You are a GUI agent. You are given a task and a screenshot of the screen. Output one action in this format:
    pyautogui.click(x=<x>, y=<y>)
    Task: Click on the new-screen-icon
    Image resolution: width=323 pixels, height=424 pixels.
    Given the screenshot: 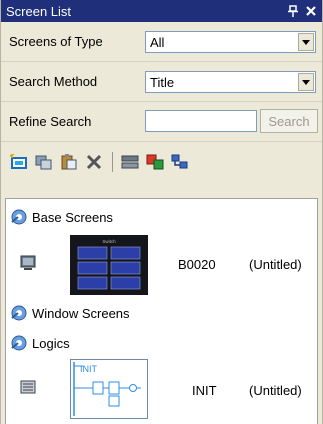 What is the action you would take?
    pyautogui.click(x=19, y=162)
    